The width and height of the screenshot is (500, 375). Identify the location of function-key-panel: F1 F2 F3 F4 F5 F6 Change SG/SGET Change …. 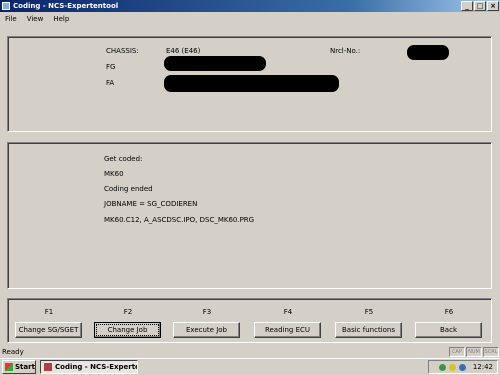
(249, 320).